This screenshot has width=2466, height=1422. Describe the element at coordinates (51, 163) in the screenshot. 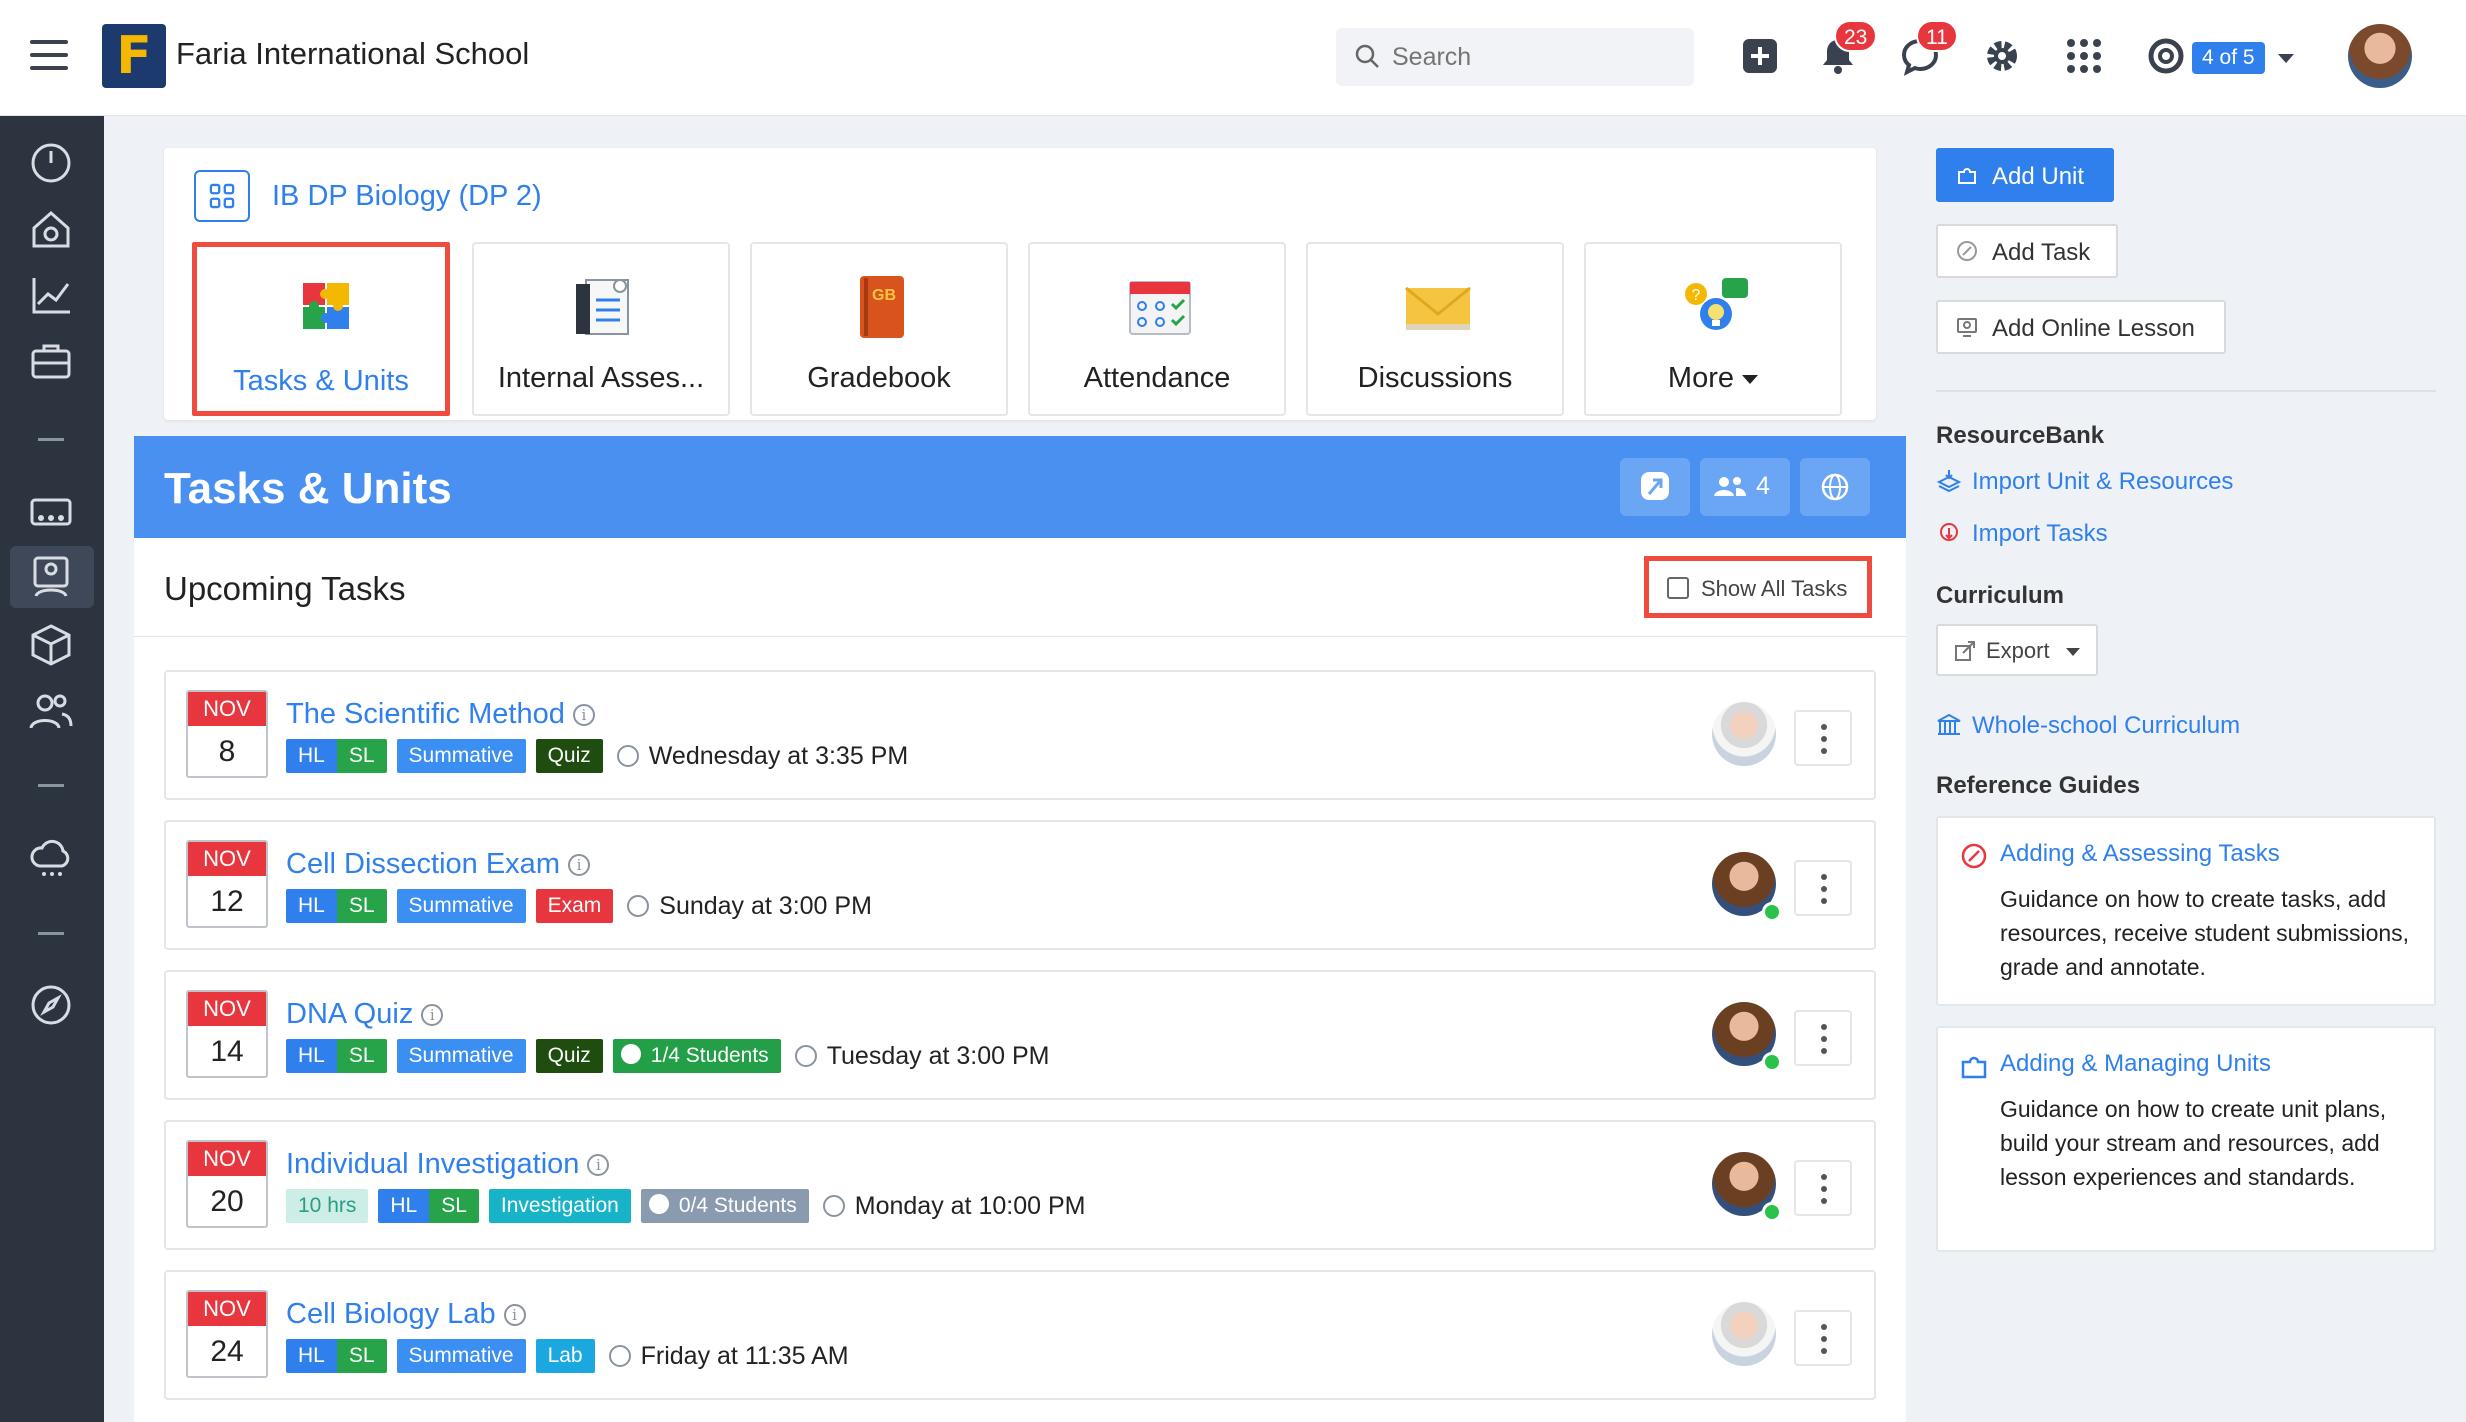

I see `dashboard-gauge-icon` at that location.